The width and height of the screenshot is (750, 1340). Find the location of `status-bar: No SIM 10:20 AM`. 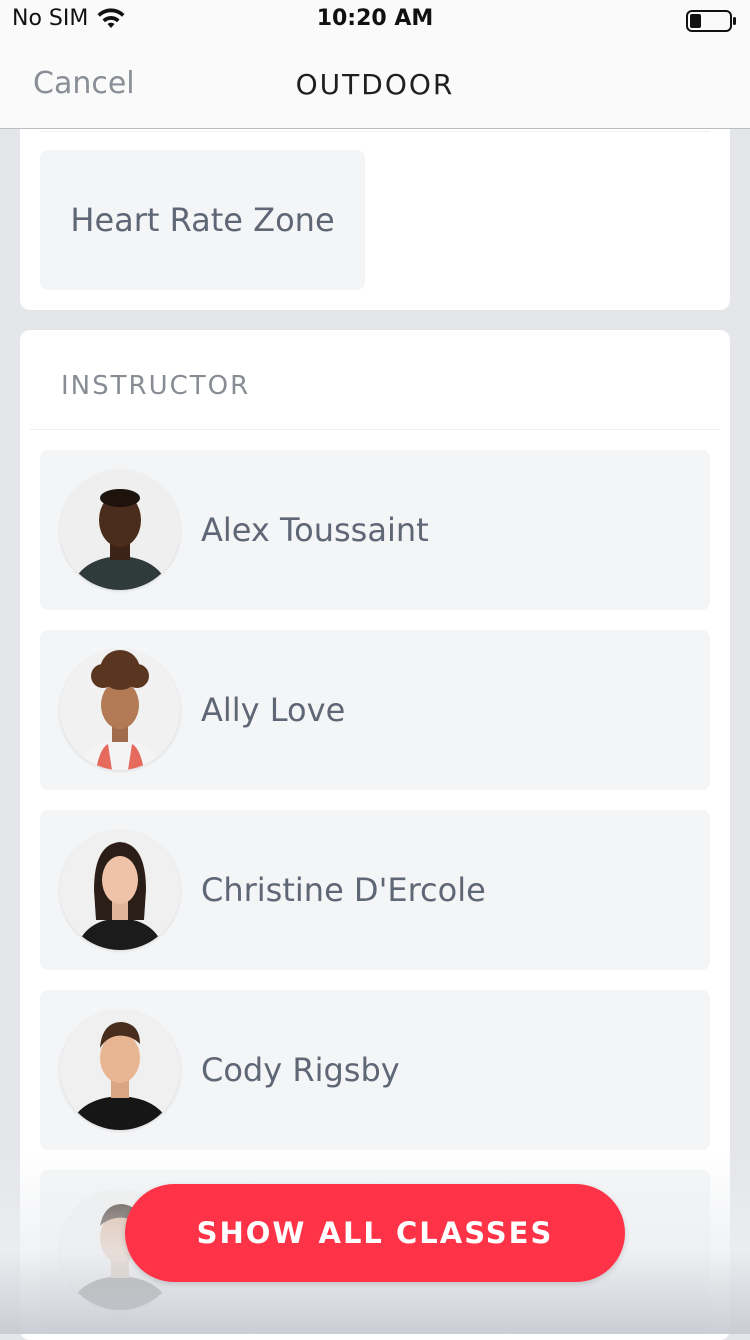

status-bar: No SIM 10:20 AM is located at coordinates (375, 20).